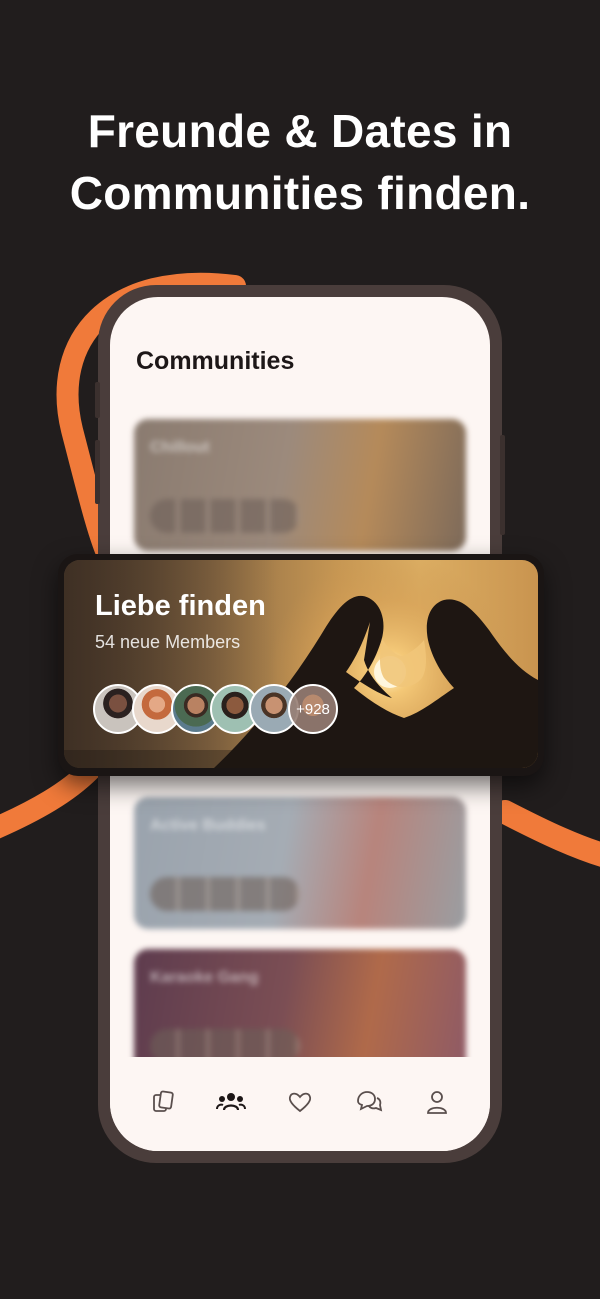  I want to click on tab-cards, so click(163, 1102).